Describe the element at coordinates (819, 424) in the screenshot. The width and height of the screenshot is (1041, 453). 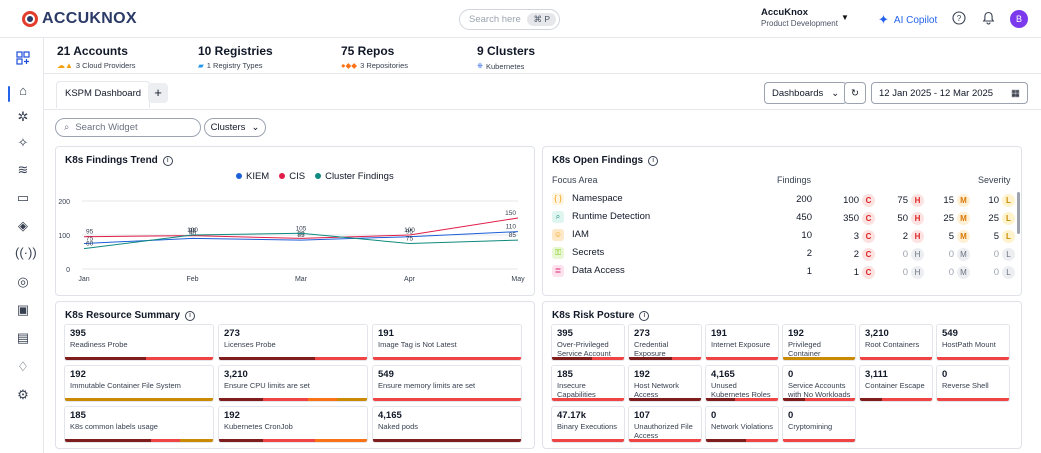
I see `metric-tile: 0 Cryptomining` at that location.